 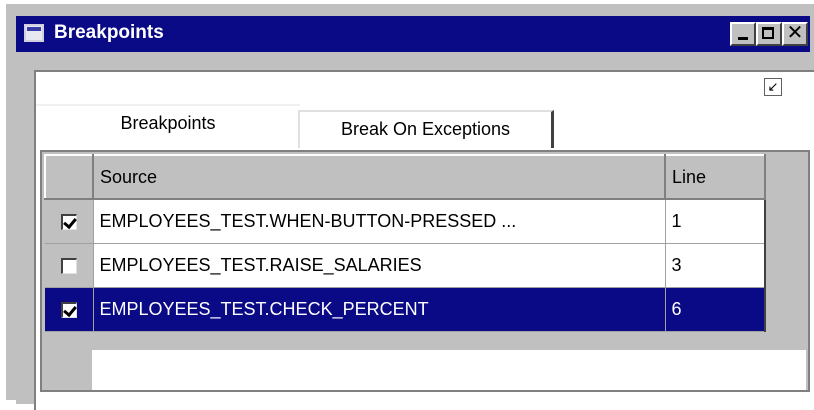 What do you see at coordinates (34, 33) in the screenshot?
I see `window-icon` at bounding box center [34, 33].